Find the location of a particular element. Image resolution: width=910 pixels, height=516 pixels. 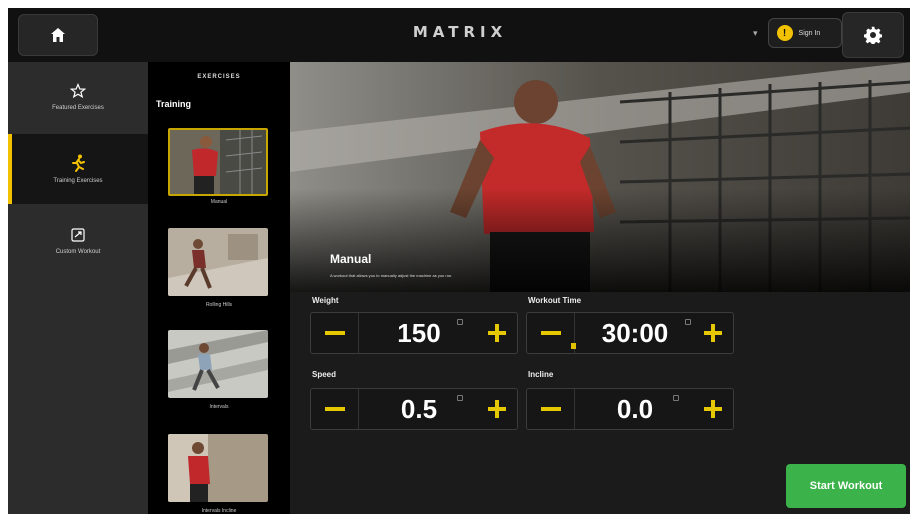

sidebar-item-label: Training Exercises is located at coordinates (78, 181).